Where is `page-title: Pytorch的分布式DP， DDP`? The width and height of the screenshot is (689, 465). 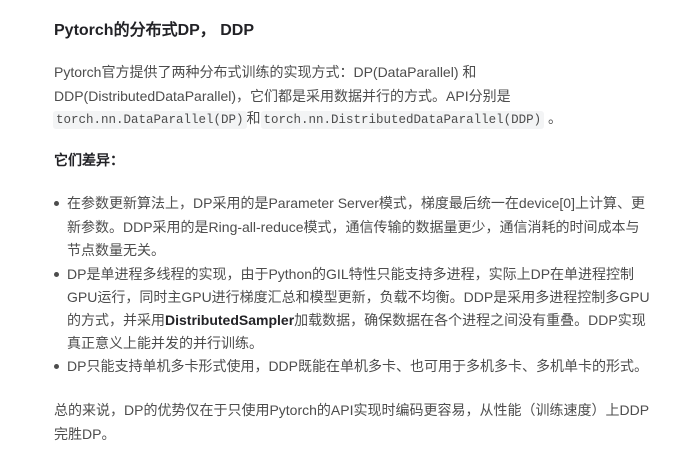
page-title: Pytorch的分布式DP， DDP is located at coordinates (154, 30).